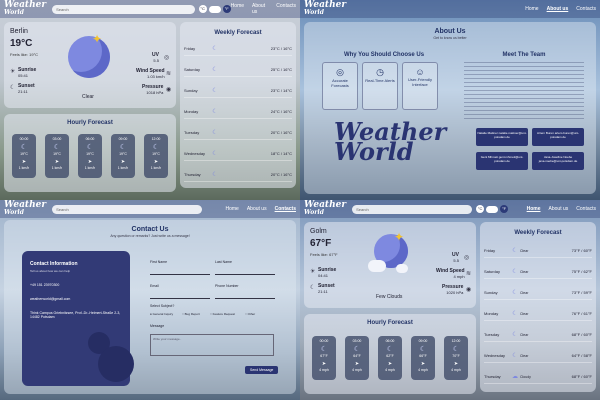 The image size is (600, 400). I want to click on phone-input, so click(245, 298).